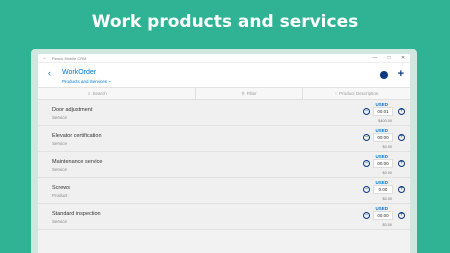 This screenshot has width=450, height=253. I want to click on list-item: Screws Product USED − 0.00 + $0.00, so click(224, 191).